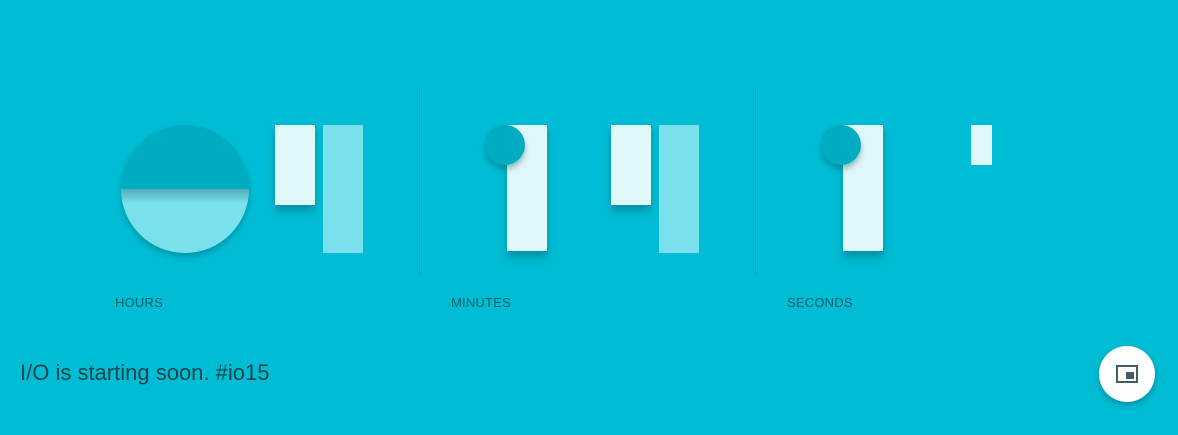 The height and width of the screenshot is (435, 1178). I want to click on status-message: I/O is starting soon. #io15, so click(145, 372).